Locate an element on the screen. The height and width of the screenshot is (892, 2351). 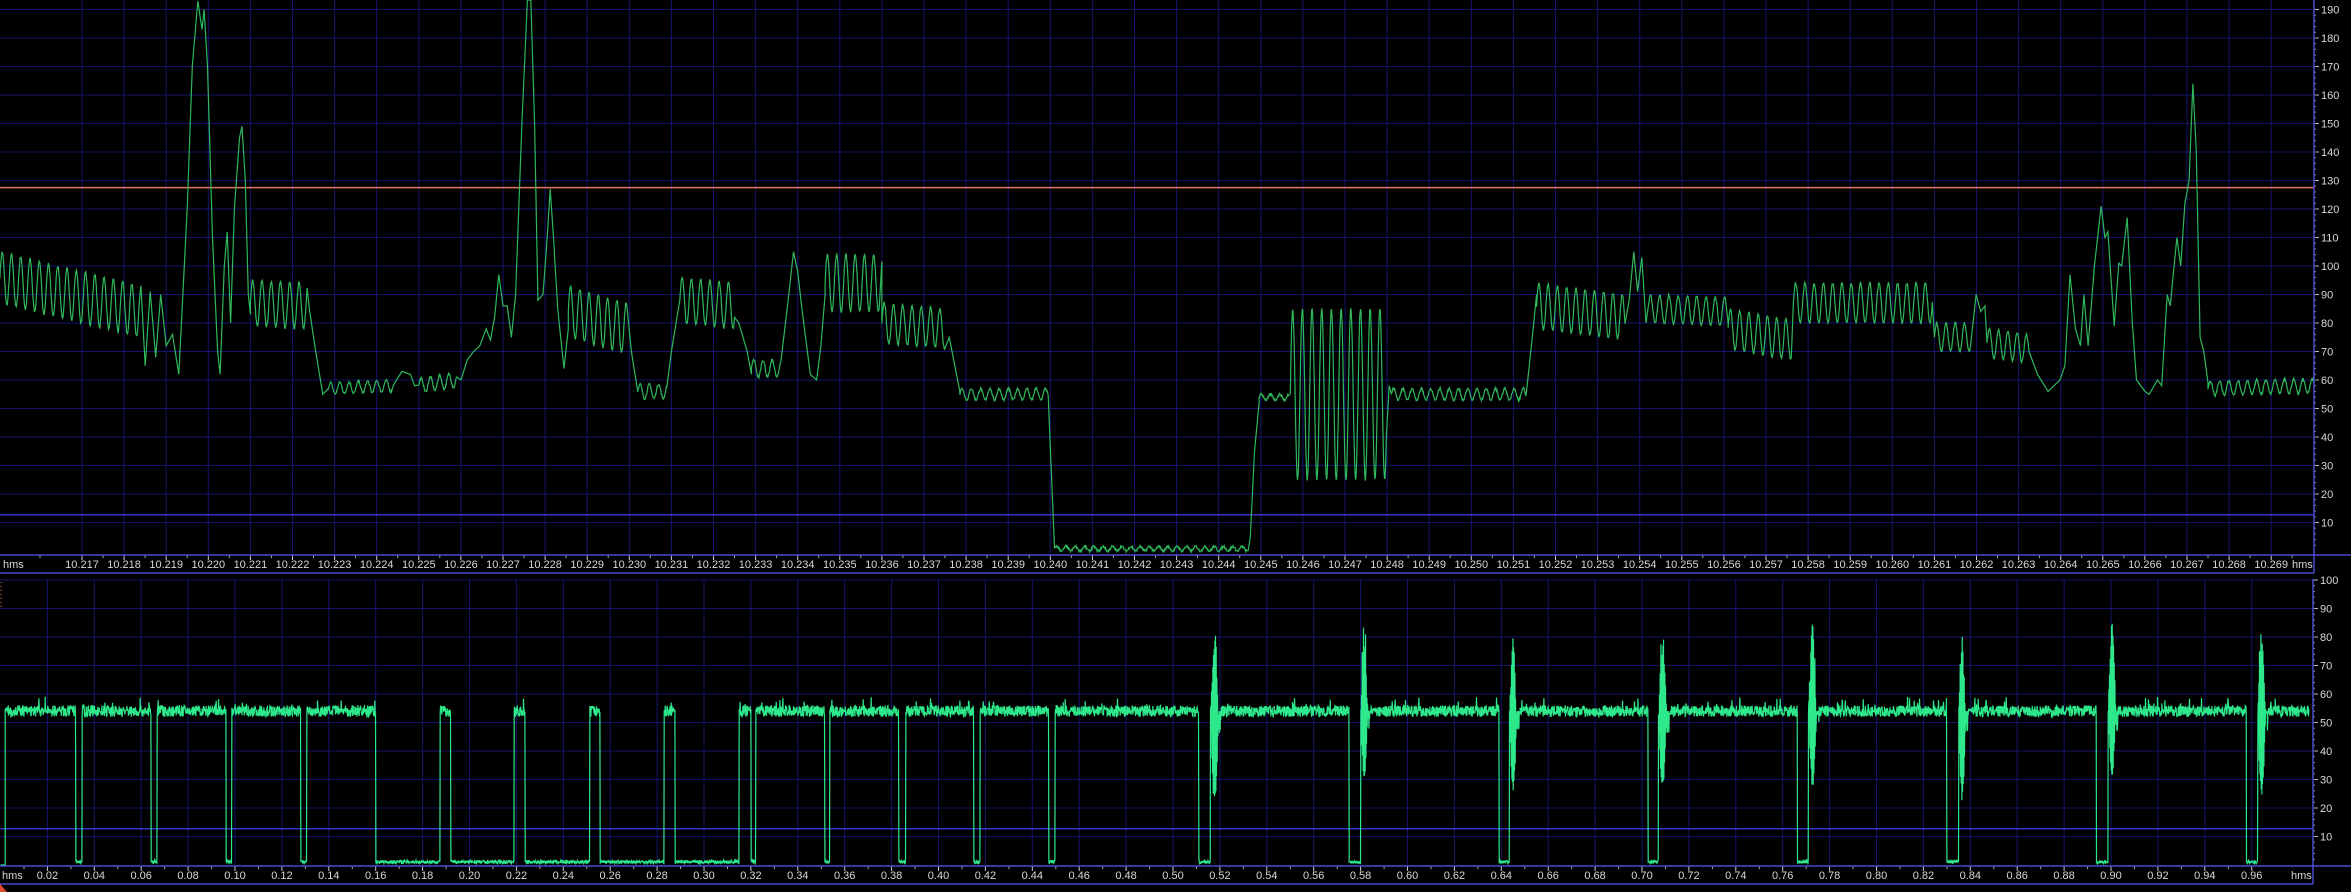
x-tick-label: 10.217 is located at coordinates (82, 565).